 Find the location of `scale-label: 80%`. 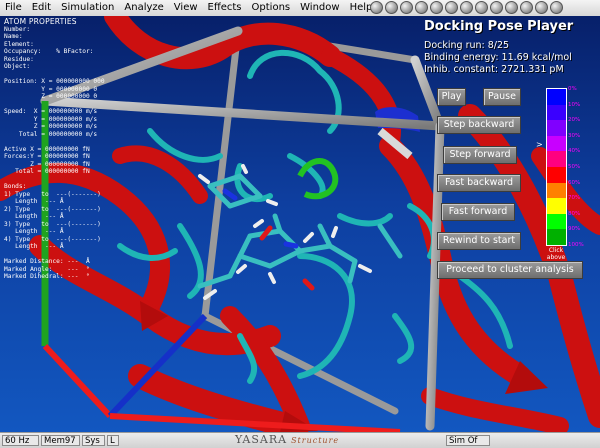

scale-label: 80% is located at coordinates (574, 213).